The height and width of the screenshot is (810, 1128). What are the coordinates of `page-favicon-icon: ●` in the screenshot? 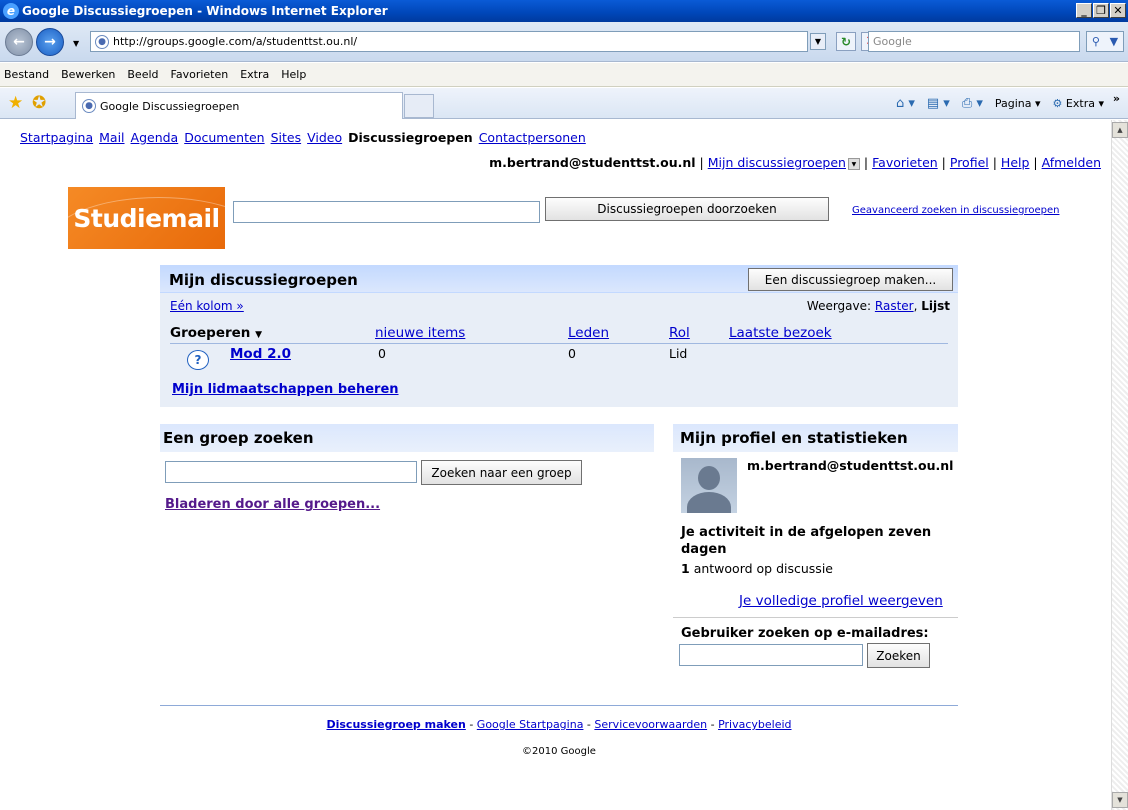 It's located at (102, 41).